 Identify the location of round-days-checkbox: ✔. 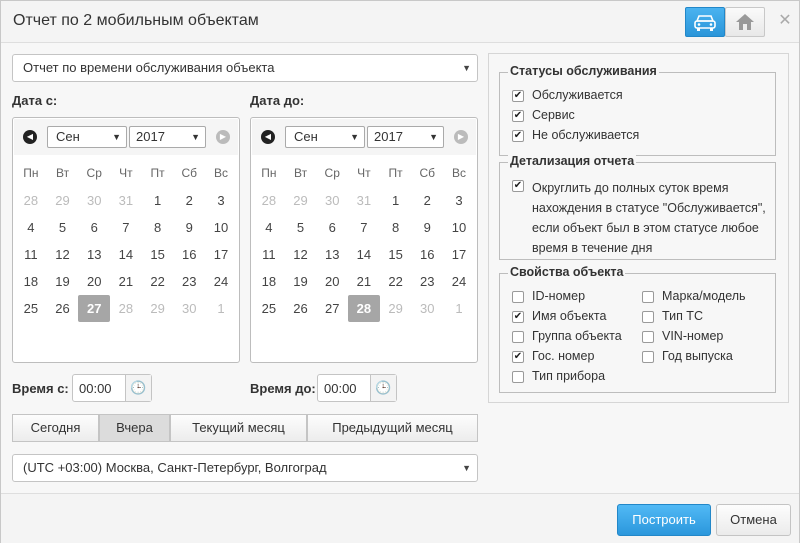
(518, 186).